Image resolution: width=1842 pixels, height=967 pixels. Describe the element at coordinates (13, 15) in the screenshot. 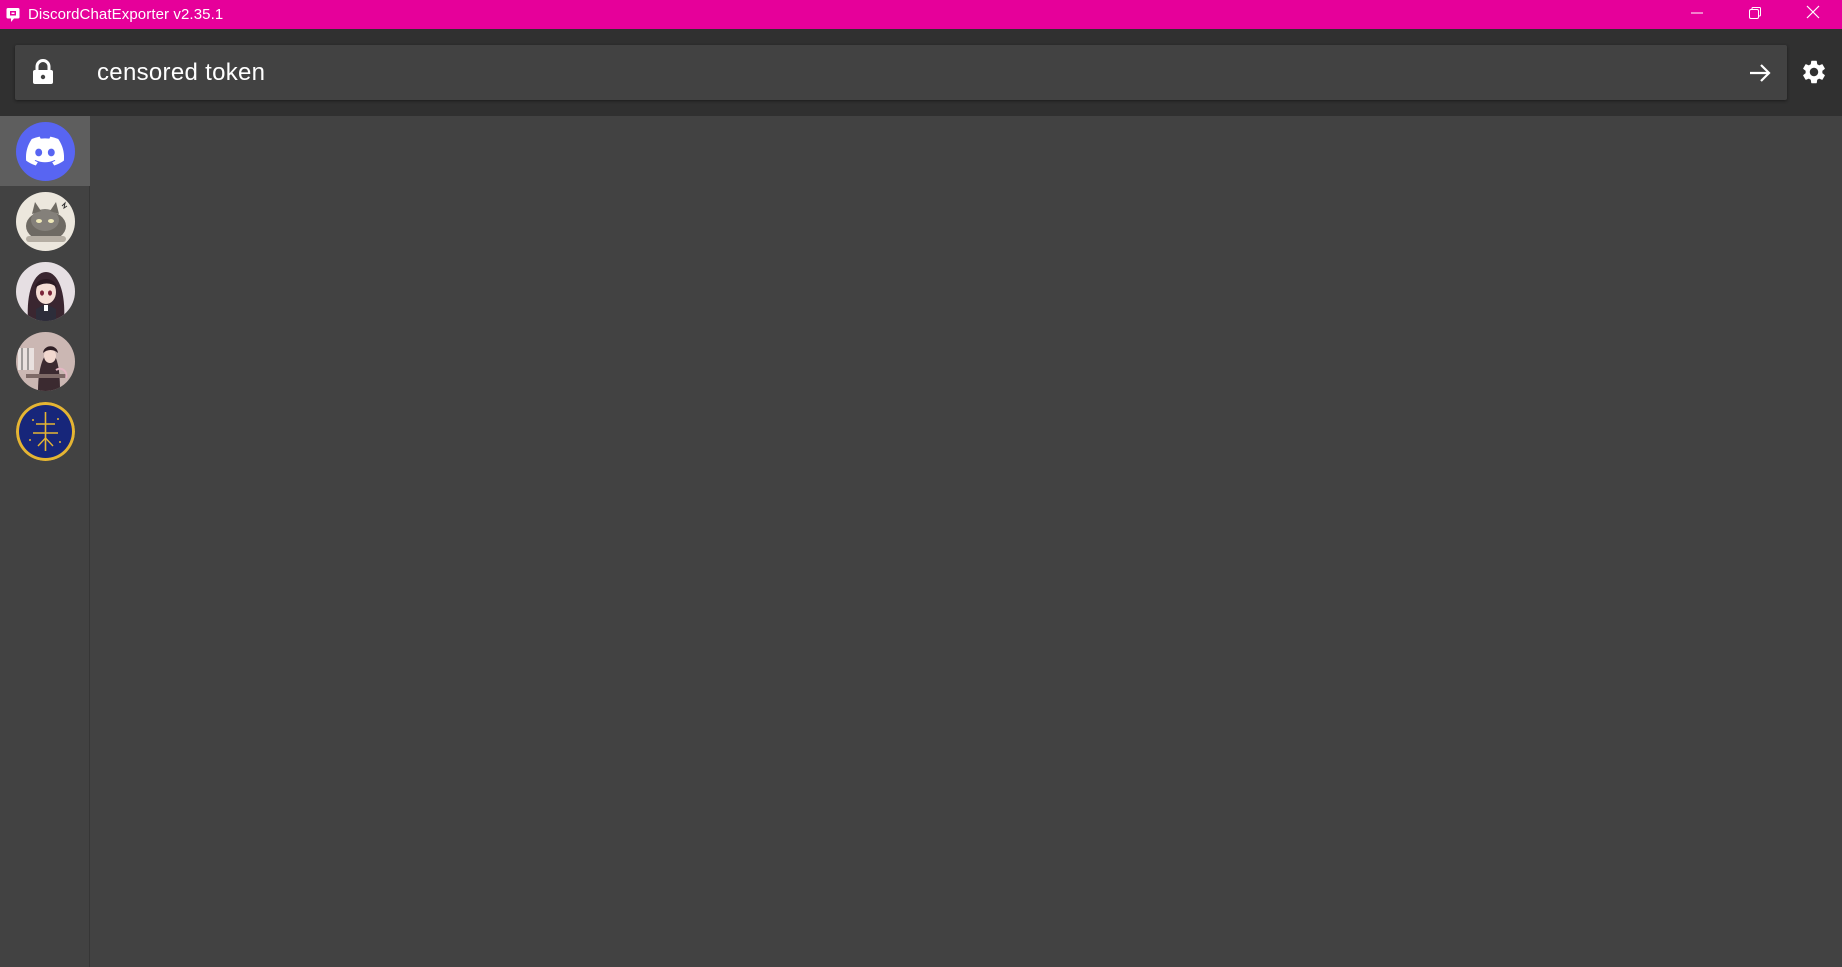

I see `app-icon` at that location.